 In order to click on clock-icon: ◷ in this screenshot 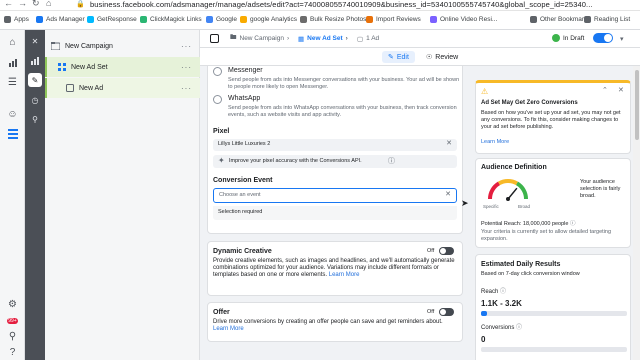, I will do `click(35, 100)`.